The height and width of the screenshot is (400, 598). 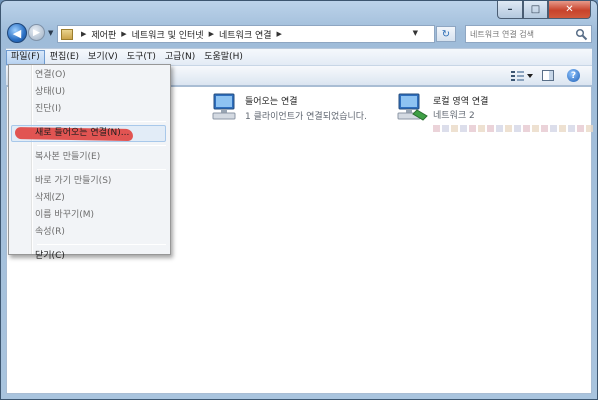 What do you see at coordinates (168, 34) in the screenshot?
I see `breadcrumb-network-internet: 네트워크 및 인터넷` at bounding box center [168, 34].